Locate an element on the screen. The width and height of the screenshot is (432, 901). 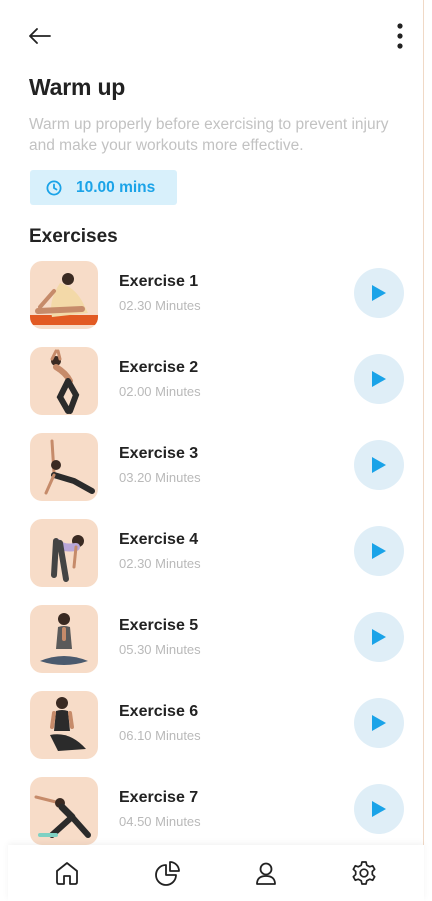
clock-icon is located at coordinates (54, 187).